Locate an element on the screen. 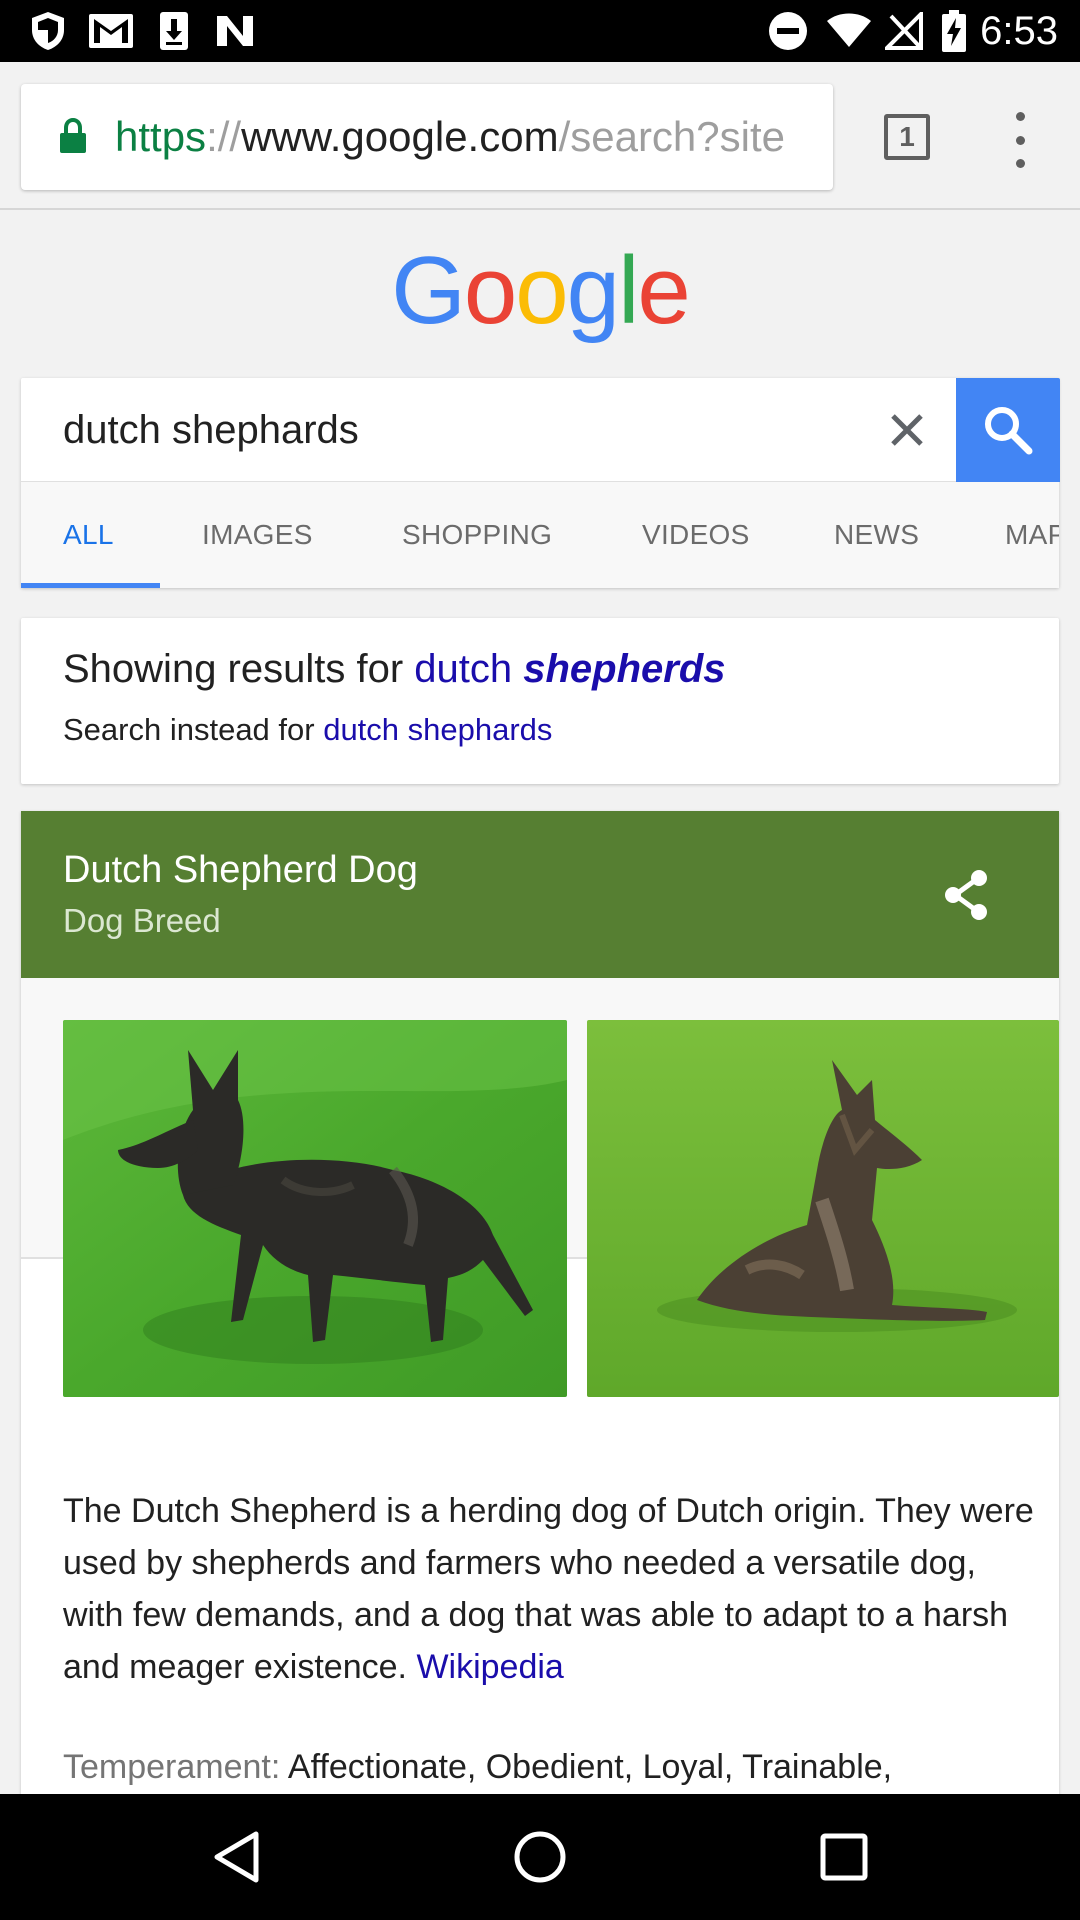  search-row is located at coordinates (540, 430).